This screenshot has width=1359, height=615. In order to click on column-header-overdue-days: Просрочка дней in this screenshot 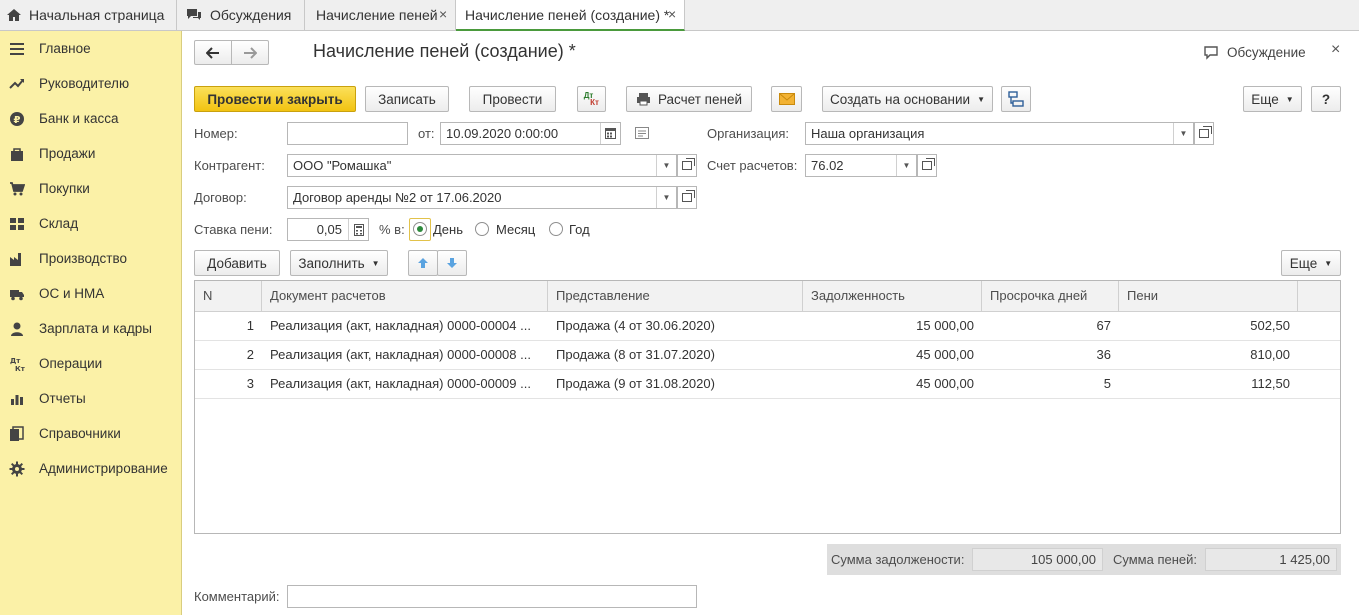, I will do `click(1050, 296)`.